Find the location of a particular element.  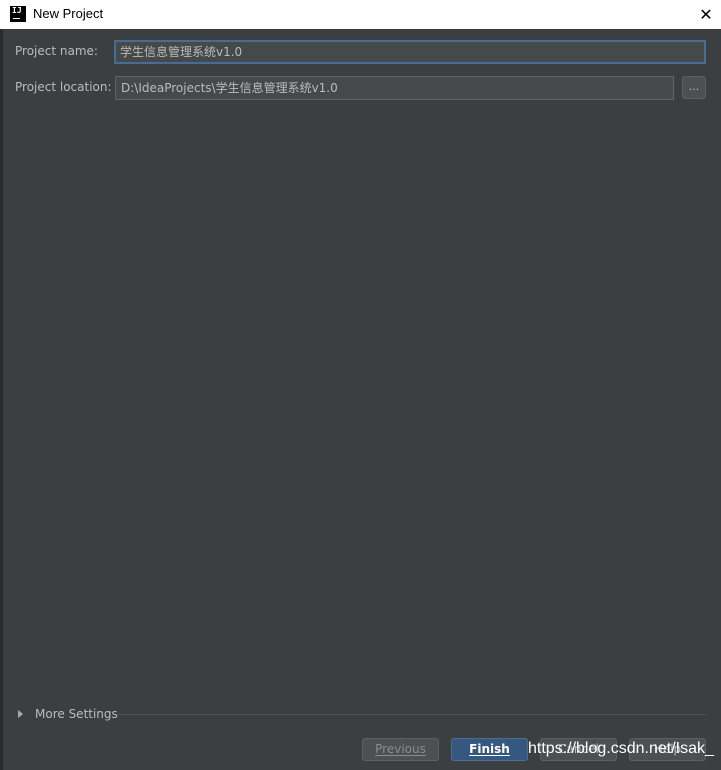

help-button: Help is located at coordinates (667, 749).